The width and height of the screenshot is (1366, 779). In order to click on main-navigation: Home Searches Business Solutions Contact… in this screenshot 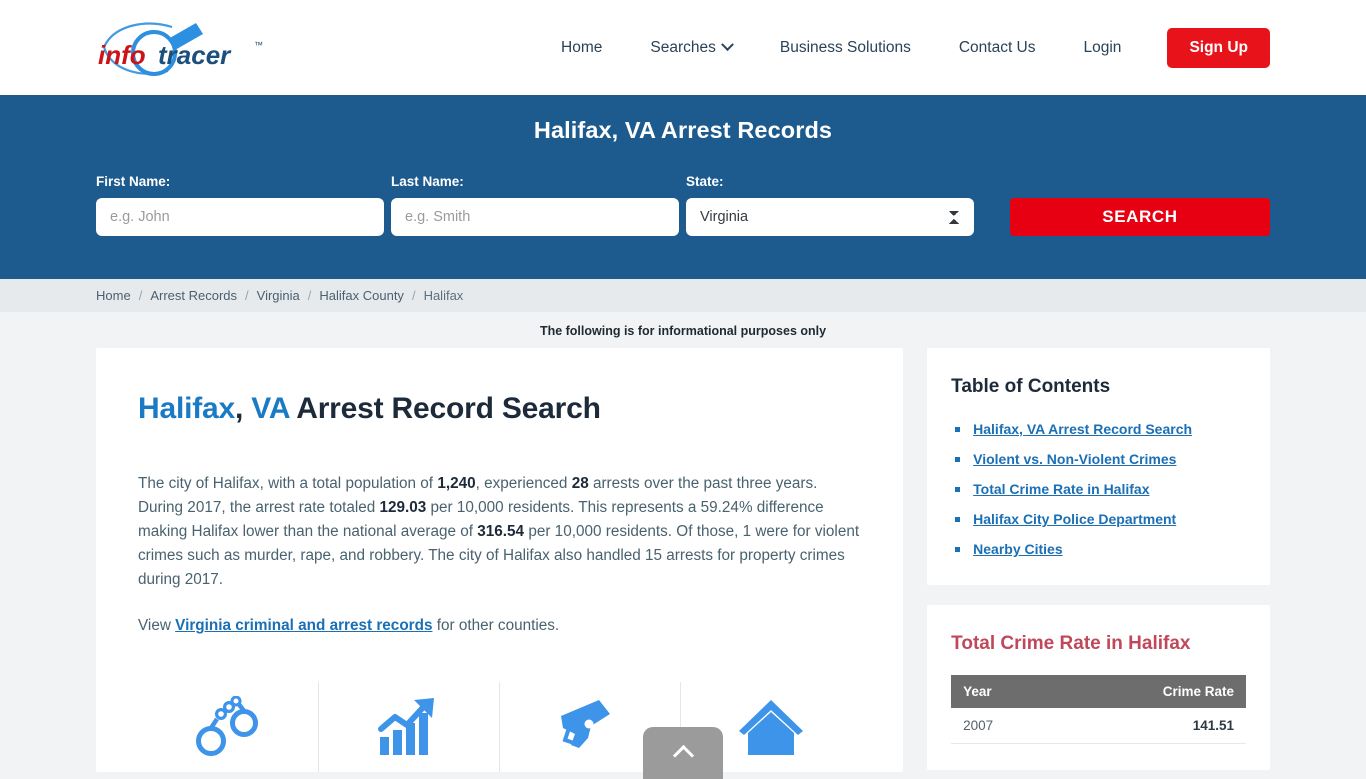, I will do `click(903, 47)`.